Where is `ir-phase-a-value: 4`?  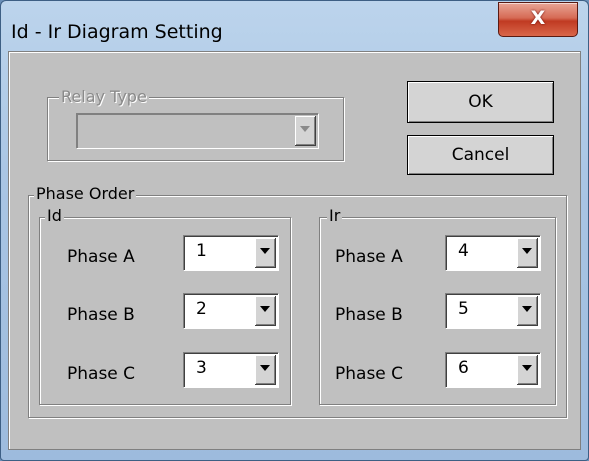 ir-phase-a-value: 4 is located at coordinates (463, 251).